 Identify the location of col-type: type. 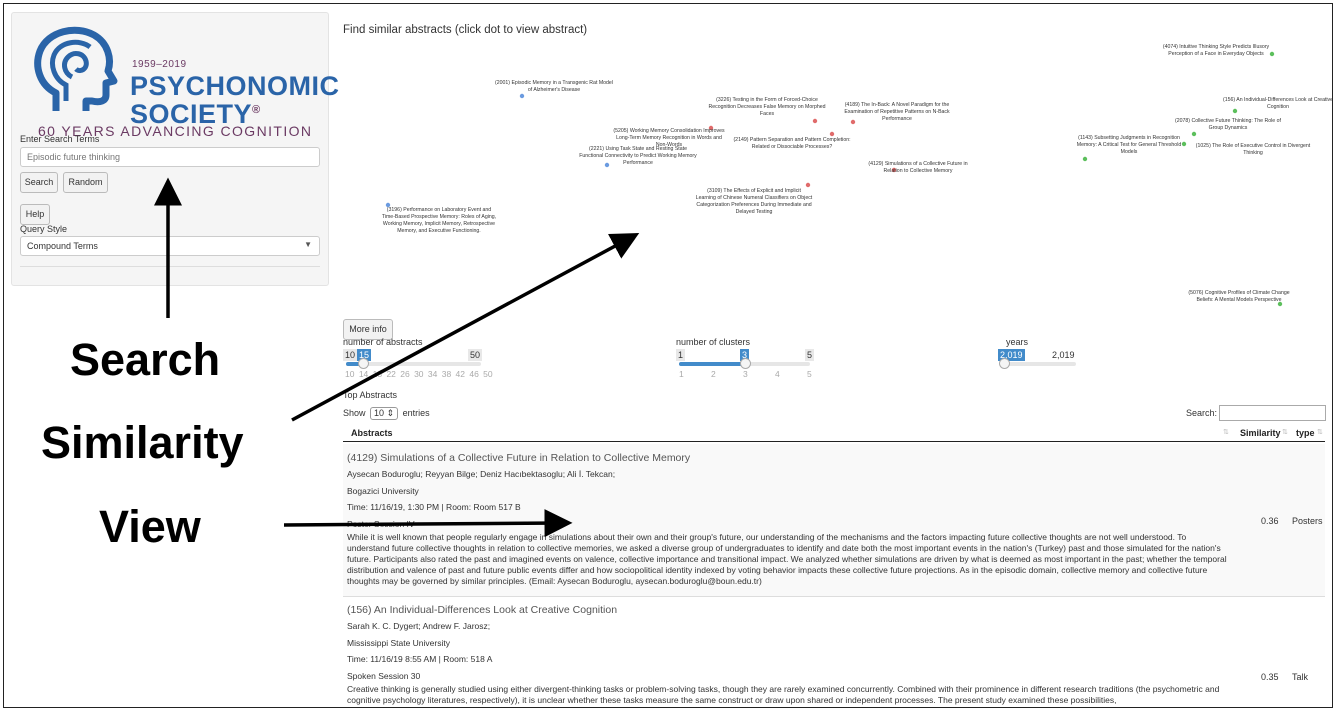
(1305, 433).